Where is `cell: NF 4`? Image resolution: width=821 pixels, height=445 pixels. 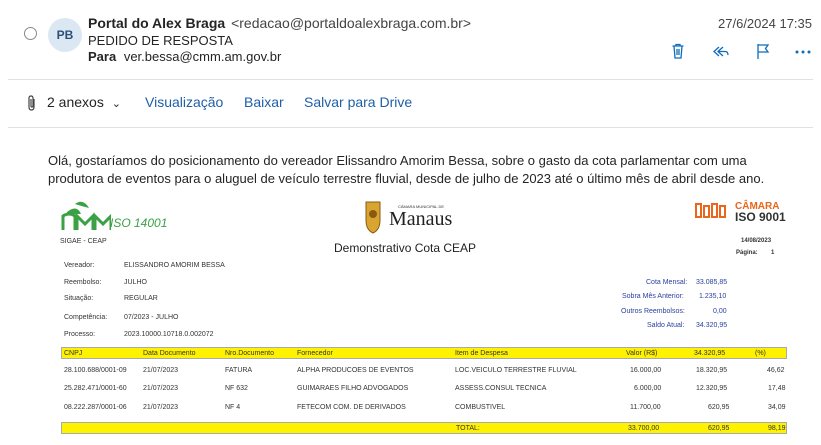
cell: NF 4 is located at coordinates (233, 407).